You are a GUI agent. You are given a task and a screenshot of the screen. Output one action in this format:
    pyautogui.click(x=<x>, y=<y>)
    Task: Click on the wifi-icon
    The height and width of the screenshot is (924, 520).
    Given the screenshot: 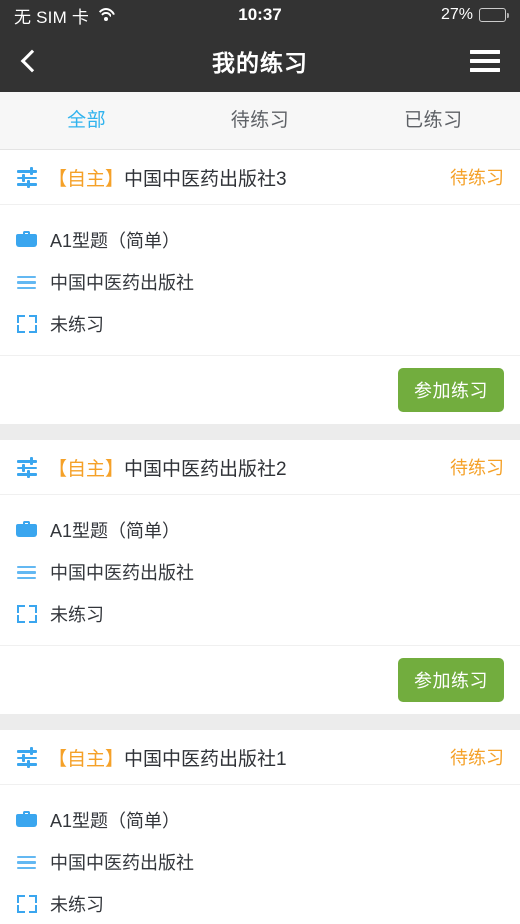 What is the action you would take?
    pyautogui.click(x=106, y=15)
    